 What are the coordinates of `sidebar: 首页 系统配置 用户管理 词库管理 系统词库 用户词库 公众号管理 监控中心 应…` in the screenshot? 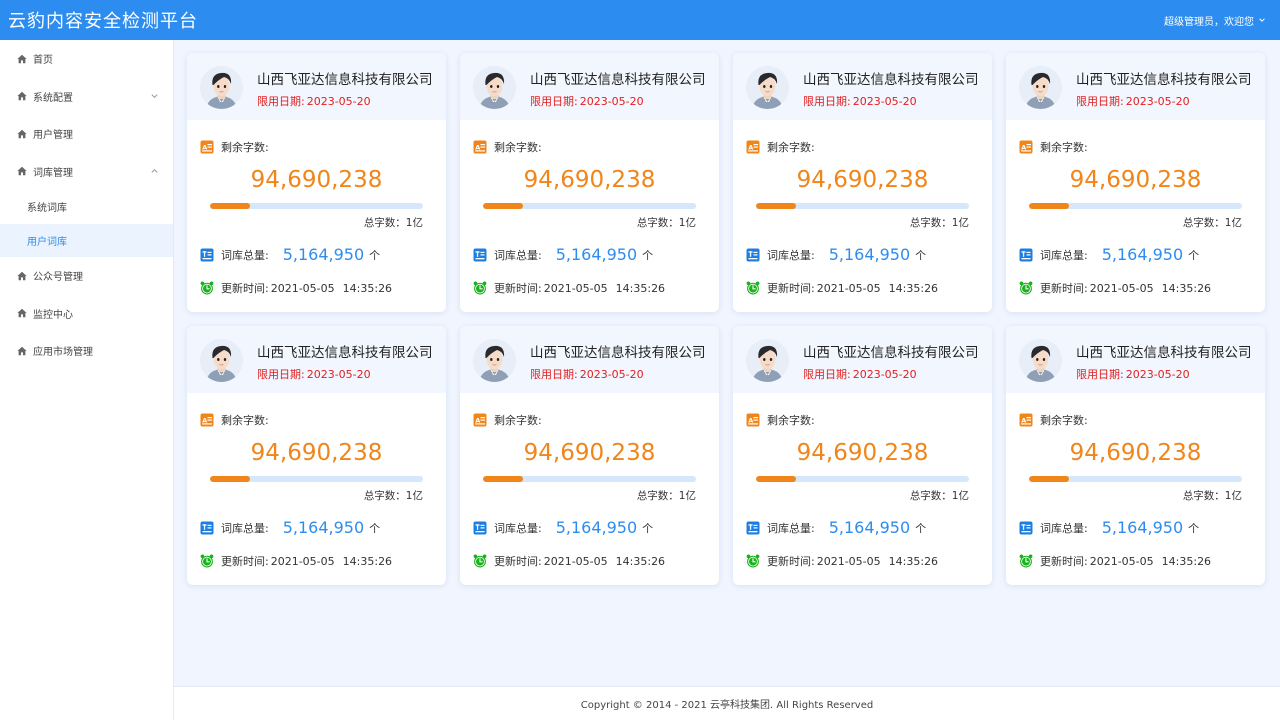 It's located at (87, 380).